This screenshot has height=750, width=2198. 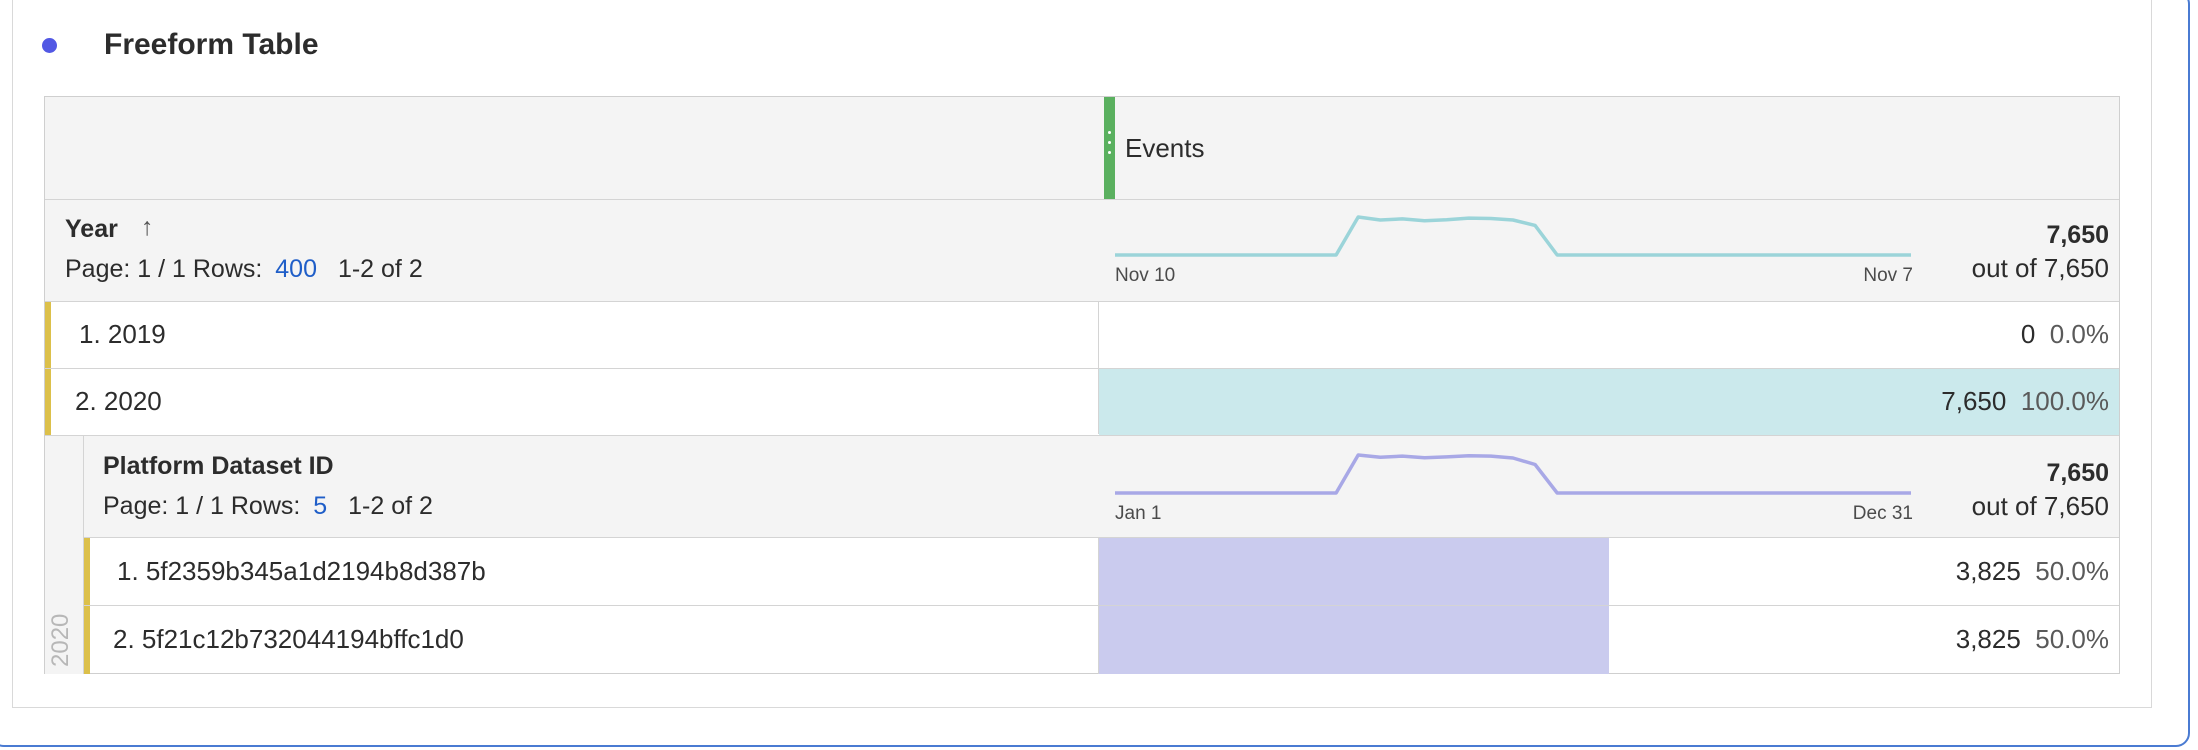 I want to click on sparkline-start-label: Jan 1, so click(x=1138, y=513).